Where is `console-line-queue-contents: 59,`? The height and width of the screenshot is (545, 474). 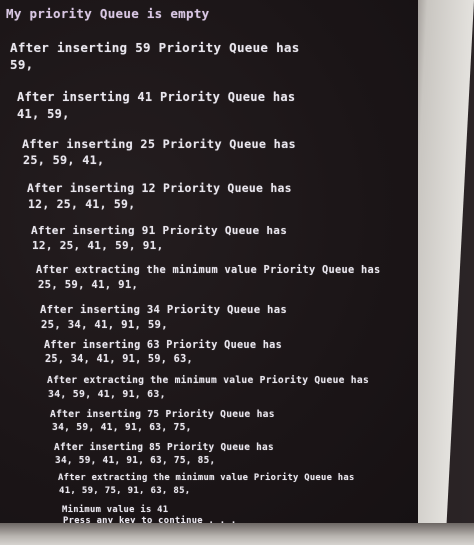
console-line-queue-contents: 59, is located at coordinates (22, 64).